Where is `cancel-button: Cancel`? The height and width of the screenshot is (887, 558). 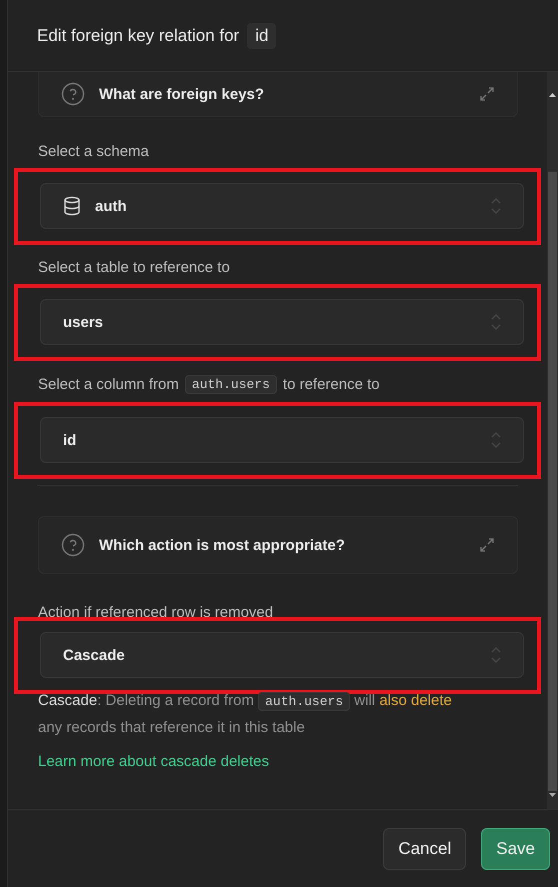 cancel-button: Cancel is located at coordinates (424, 849).